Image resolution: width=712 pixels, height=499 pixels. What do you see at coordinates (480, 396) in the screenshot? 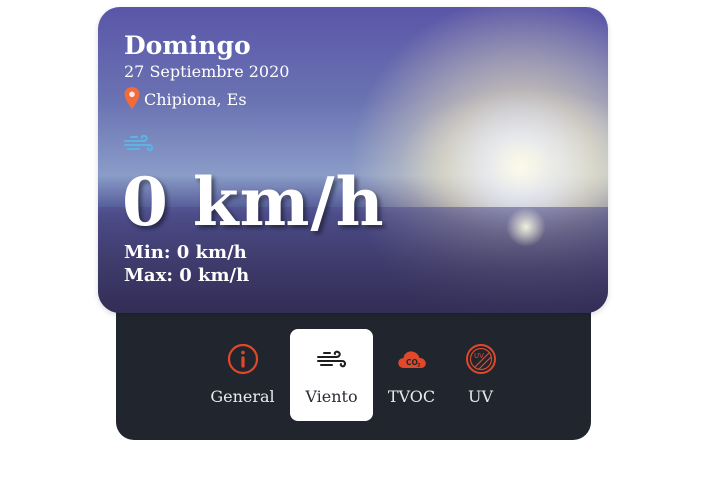
I see `tab-uv-label: UV` at bounding box center [480, 396].